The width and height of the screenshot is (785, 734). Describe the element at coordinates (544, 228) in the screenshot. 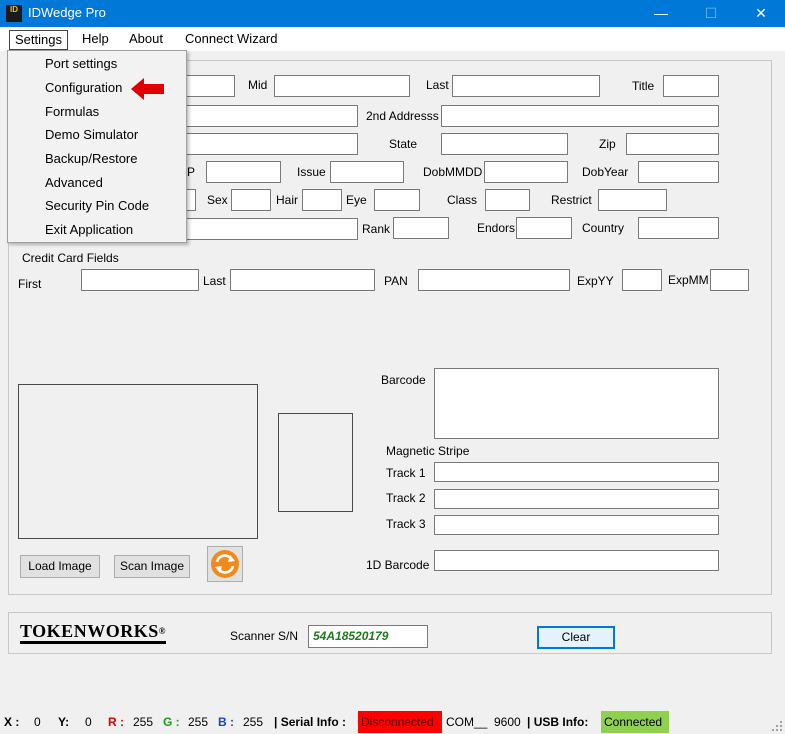

I see `endors-field` at that location.